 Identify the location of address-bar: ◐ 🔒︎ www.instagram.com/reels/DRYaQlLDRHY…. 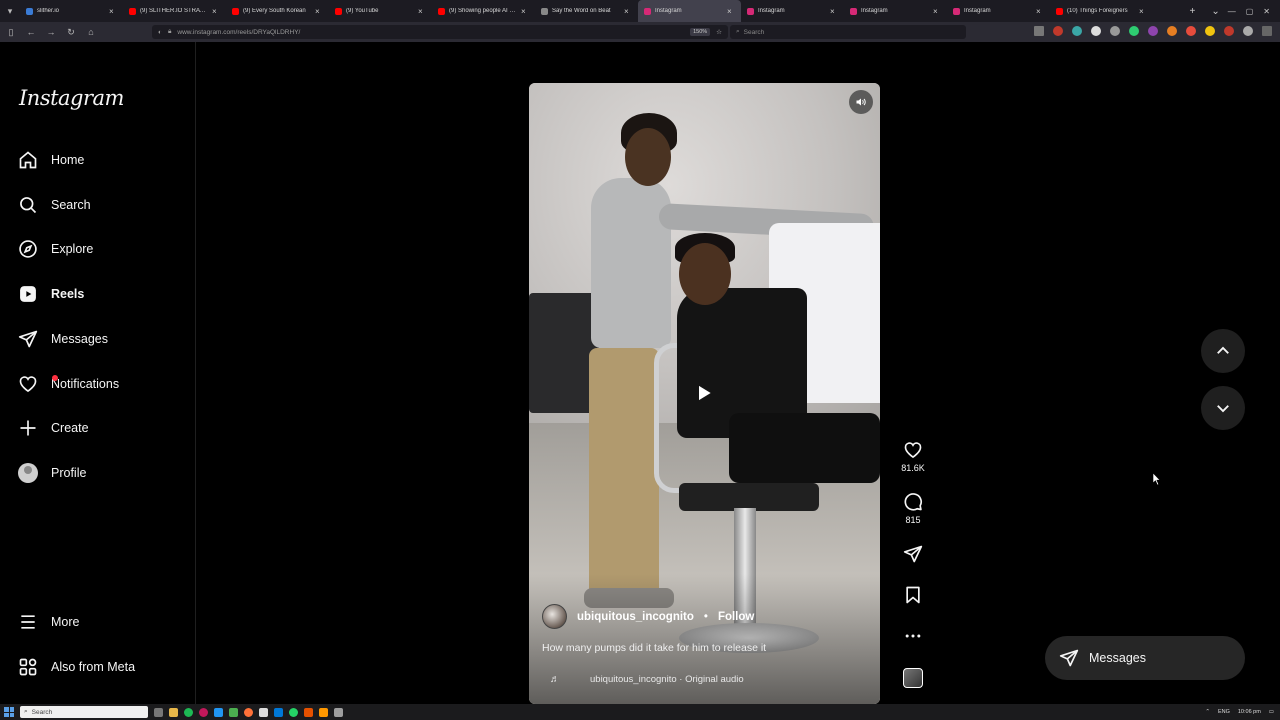
(440, 32).